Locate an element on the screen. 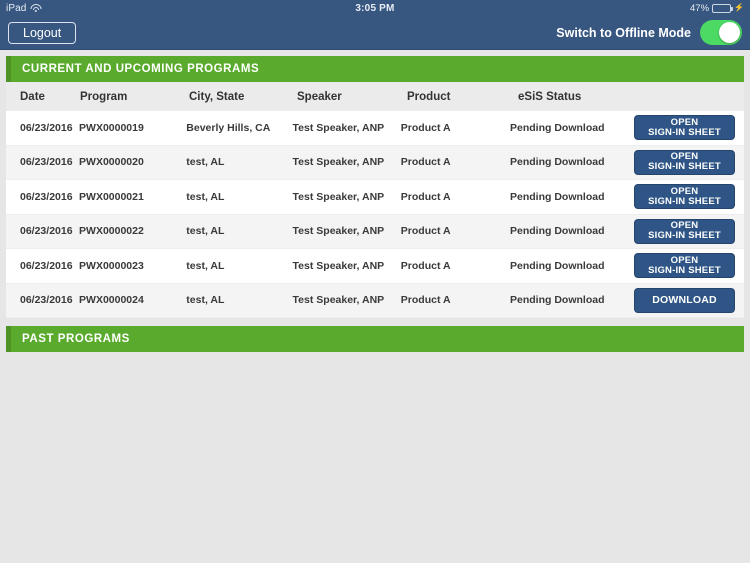 Image resolution: width=750 pixels, height=563 pixels. ios-status-bar: iPad 3:05 PM 47% ⚡ is located at coordinates (375, 8).